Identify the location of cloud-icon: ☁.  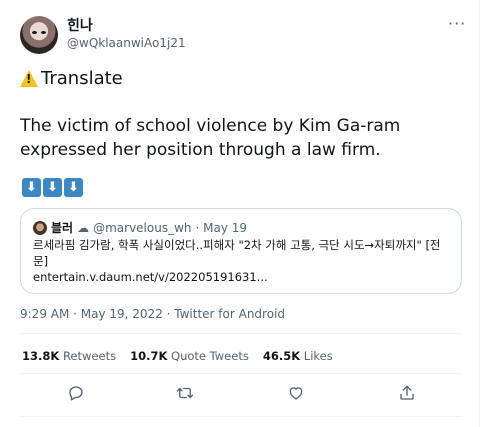
(83, 227).